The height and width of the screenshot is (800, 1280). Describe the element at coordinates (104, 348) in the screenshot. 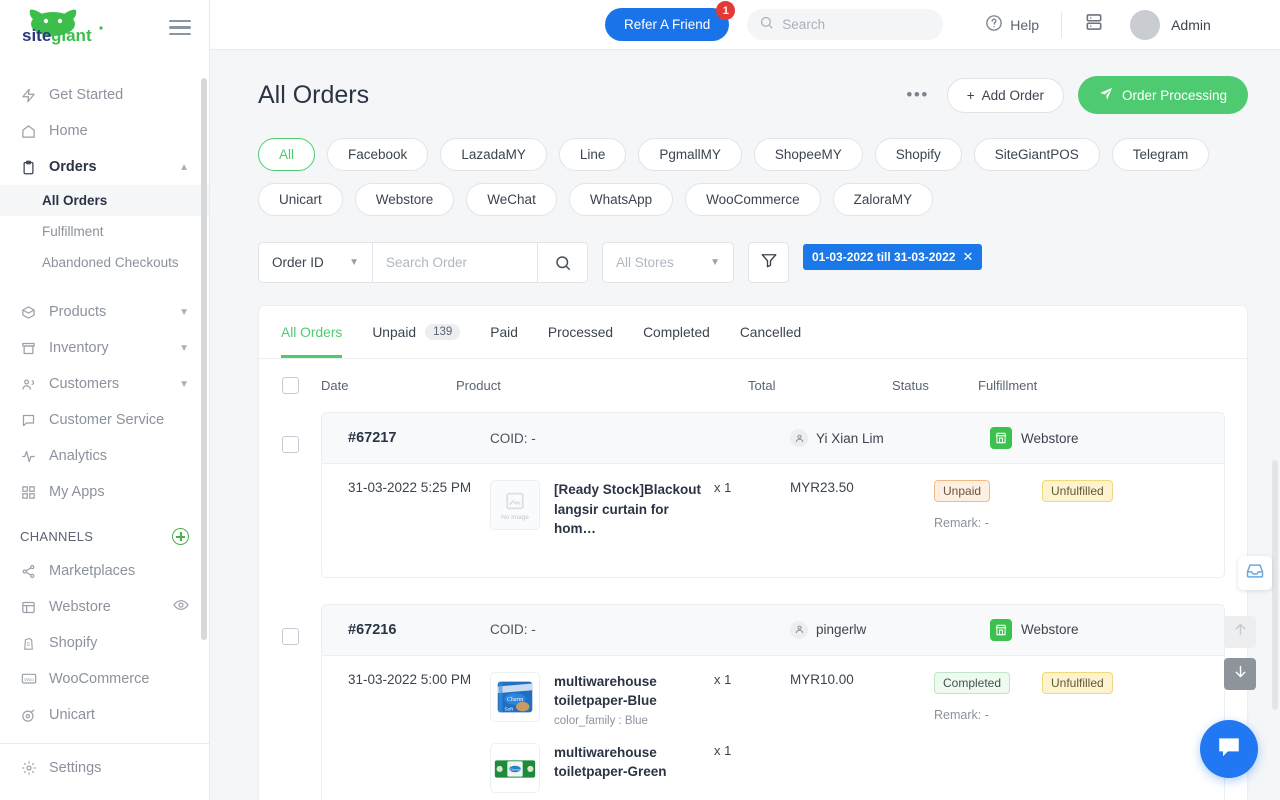

I see `sidebar-item-inventory: Inventory ▼` at that location.